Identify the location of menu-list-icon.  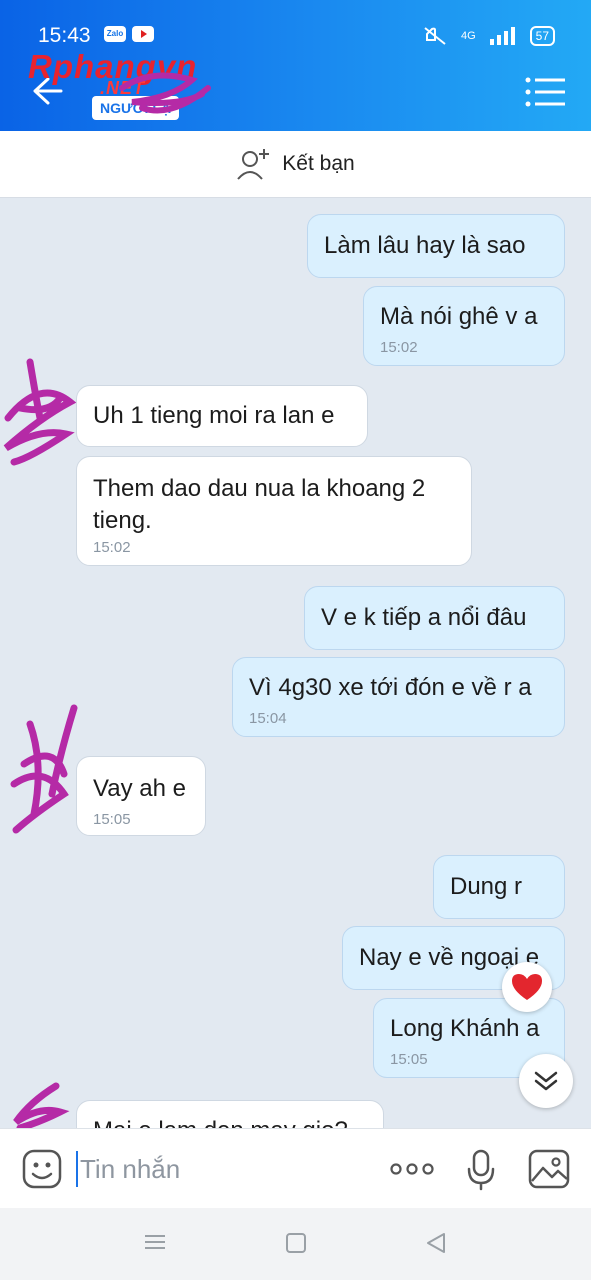
(546, 92).